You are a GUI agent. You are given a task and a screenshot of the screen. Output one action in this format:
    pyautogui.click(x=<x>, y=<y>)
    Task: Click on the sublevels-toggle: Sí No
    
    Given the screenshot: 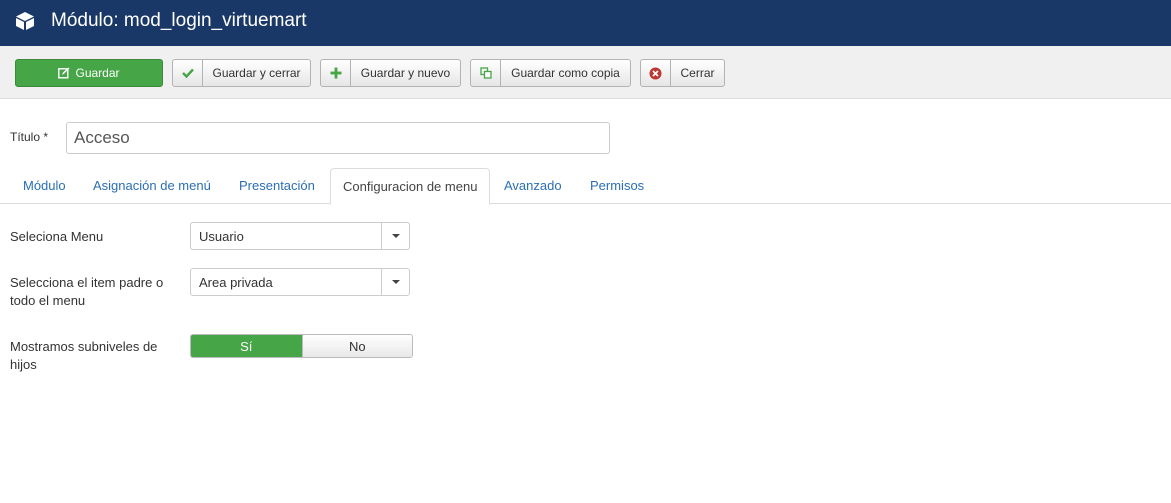 What is the action you would take?
    pyautogui.click(x=301, y=346)
    